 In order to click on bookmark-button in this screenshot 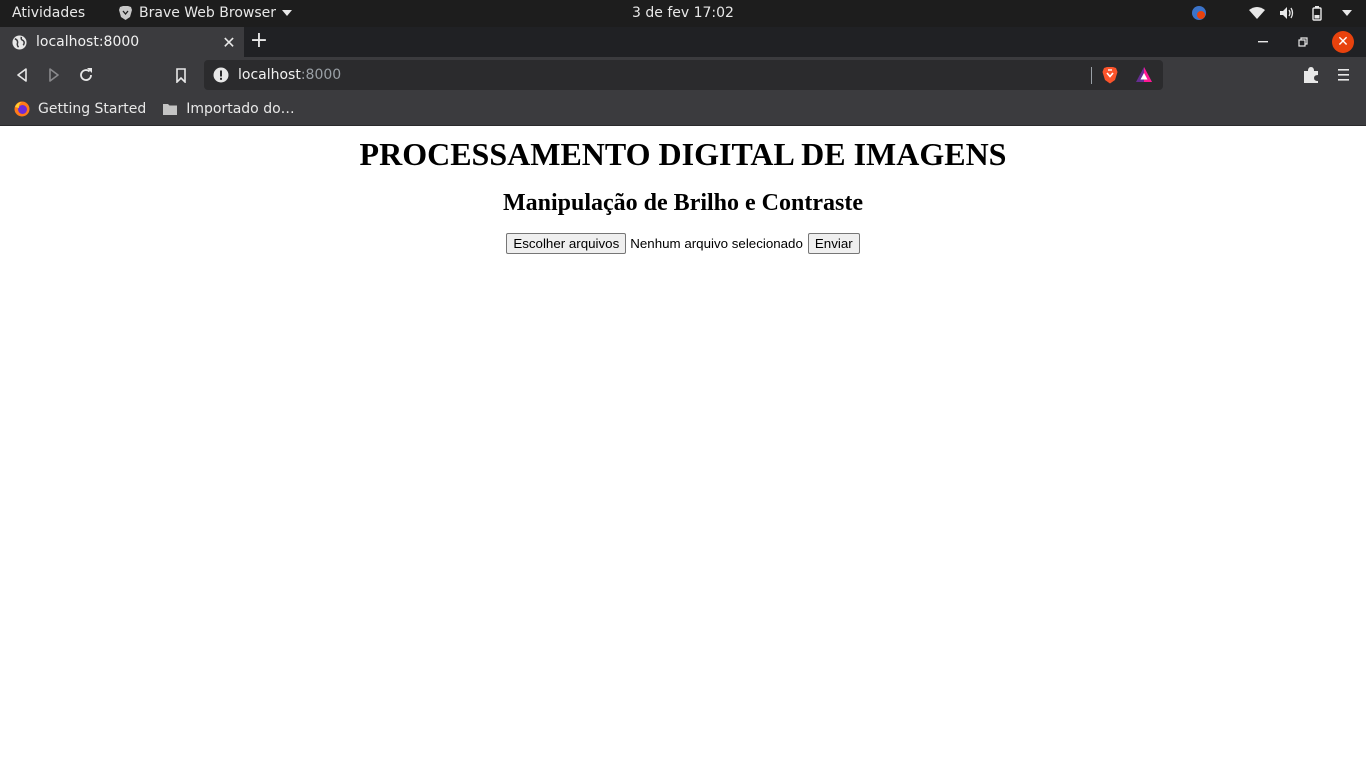, I will do `click(181, 75)`.